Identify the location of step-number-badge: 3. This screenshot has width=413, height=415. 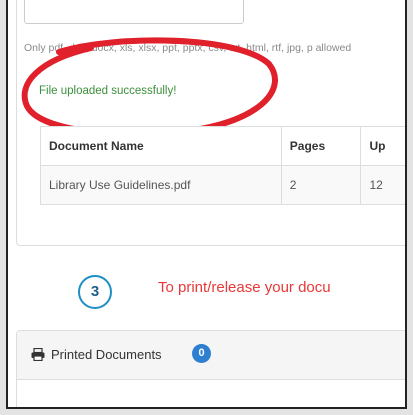
(95, 292).